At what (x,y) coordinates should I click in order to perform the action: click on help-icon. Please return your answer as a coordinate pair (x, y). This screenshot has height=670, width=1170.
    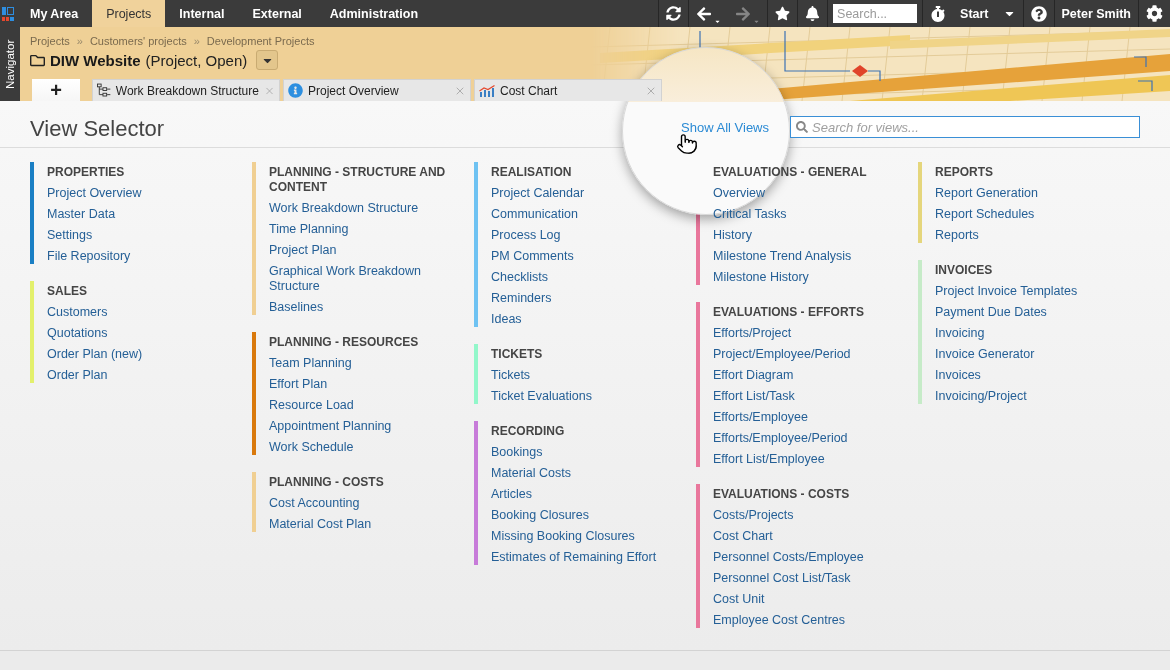
    Looking at the image, I should click on (1038, 13).